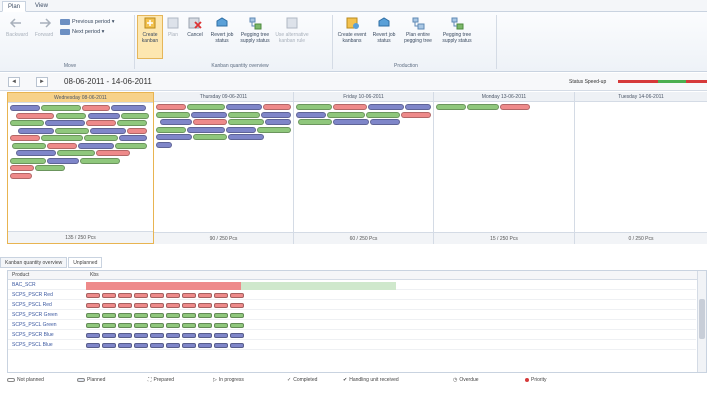 This screenshot has width=707, height=398. What do you see at coordinates (352, 325) in the screenshot?
I see `table-row: SCPS_PSCL Green` at bounding box center [352, 325].